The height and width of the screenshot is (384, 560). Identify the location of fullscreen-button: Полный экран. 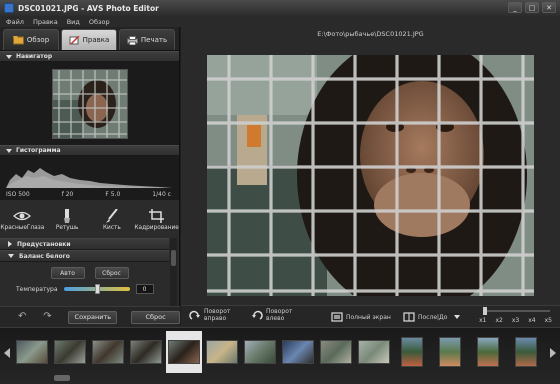
(361, 317).